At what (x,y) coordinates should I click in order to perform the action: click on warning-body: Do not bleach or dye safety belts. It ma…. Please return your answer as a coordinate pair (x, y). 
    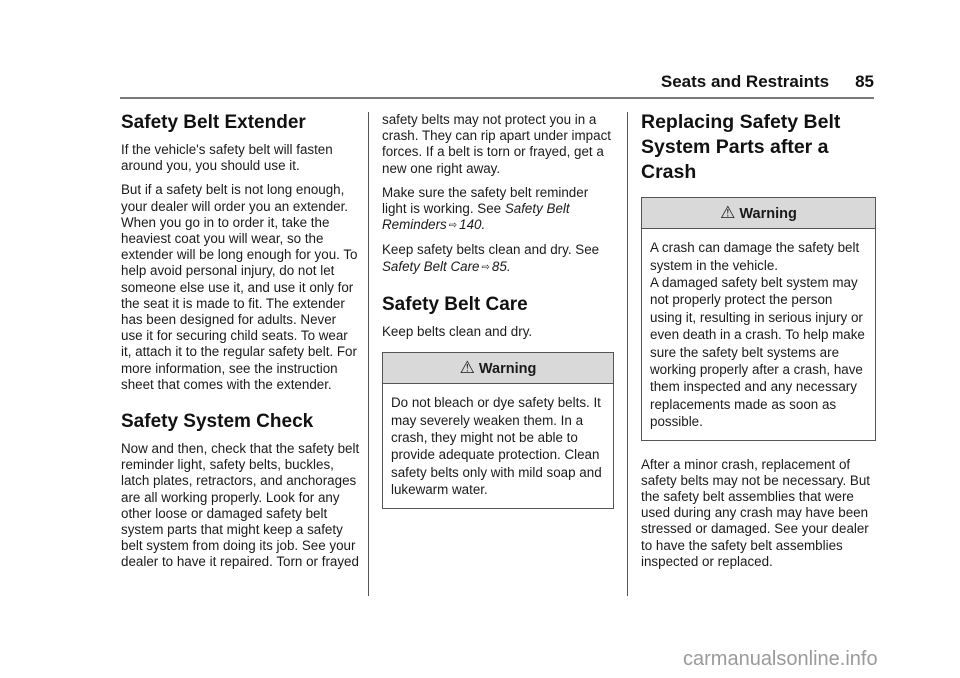
    Looking at the image, I should click on (496, 446).